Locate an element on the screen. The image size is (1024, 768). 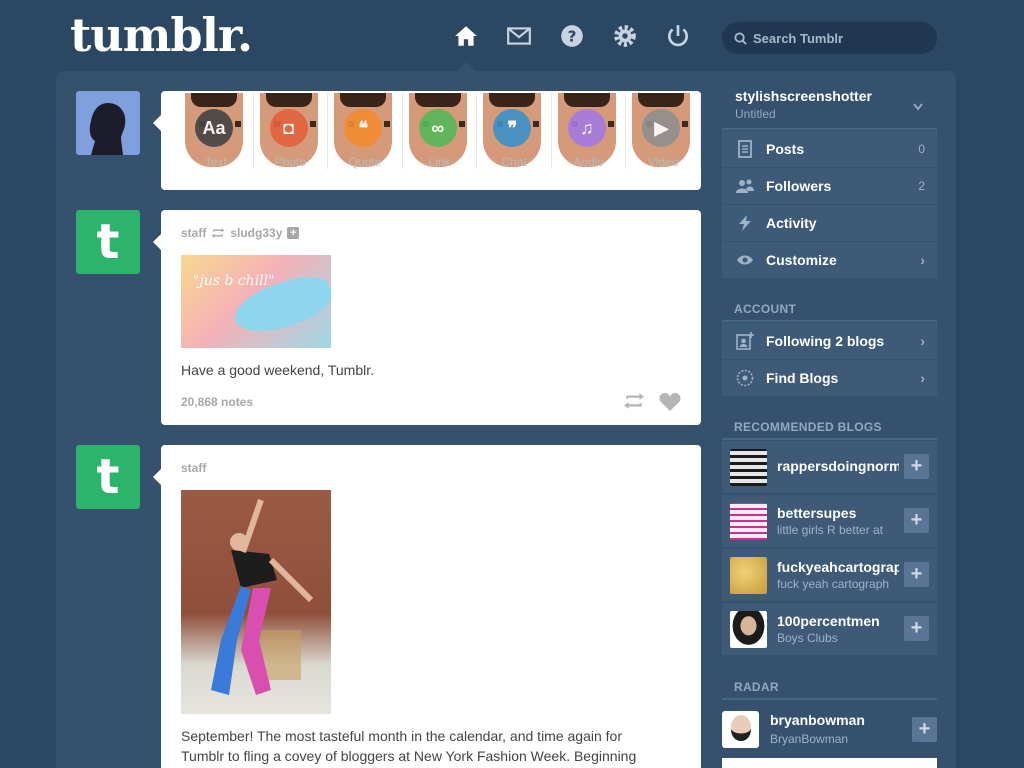
post-type-photo-button: ◘ Photo is located at coordinates (291, 131).